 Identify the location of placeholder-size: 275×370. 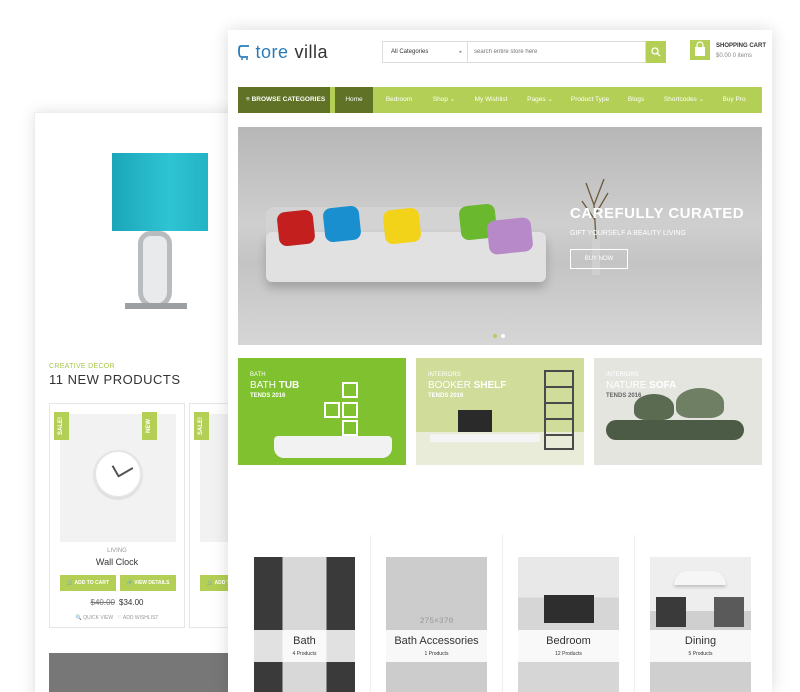
(436, 621).